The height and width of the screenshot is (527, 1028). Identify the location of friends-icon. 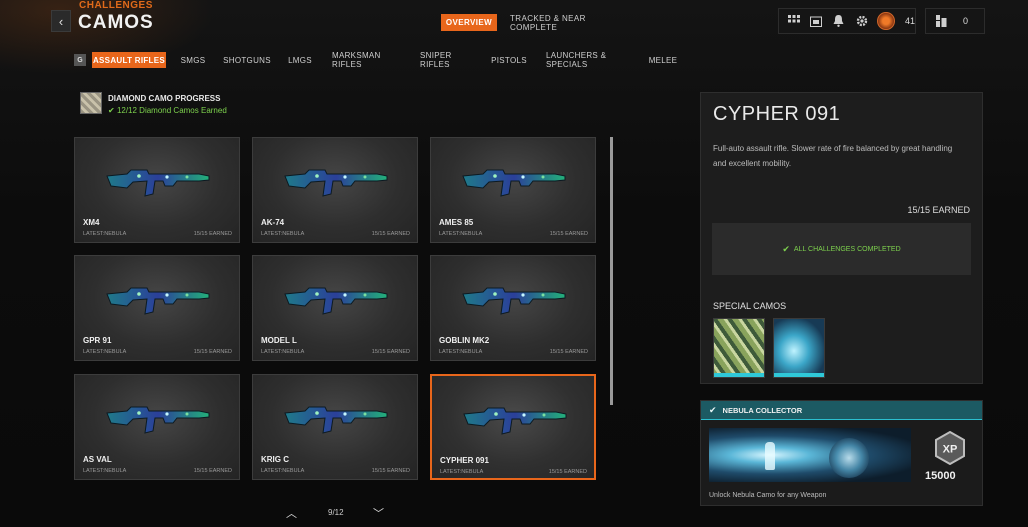
(941, 21).